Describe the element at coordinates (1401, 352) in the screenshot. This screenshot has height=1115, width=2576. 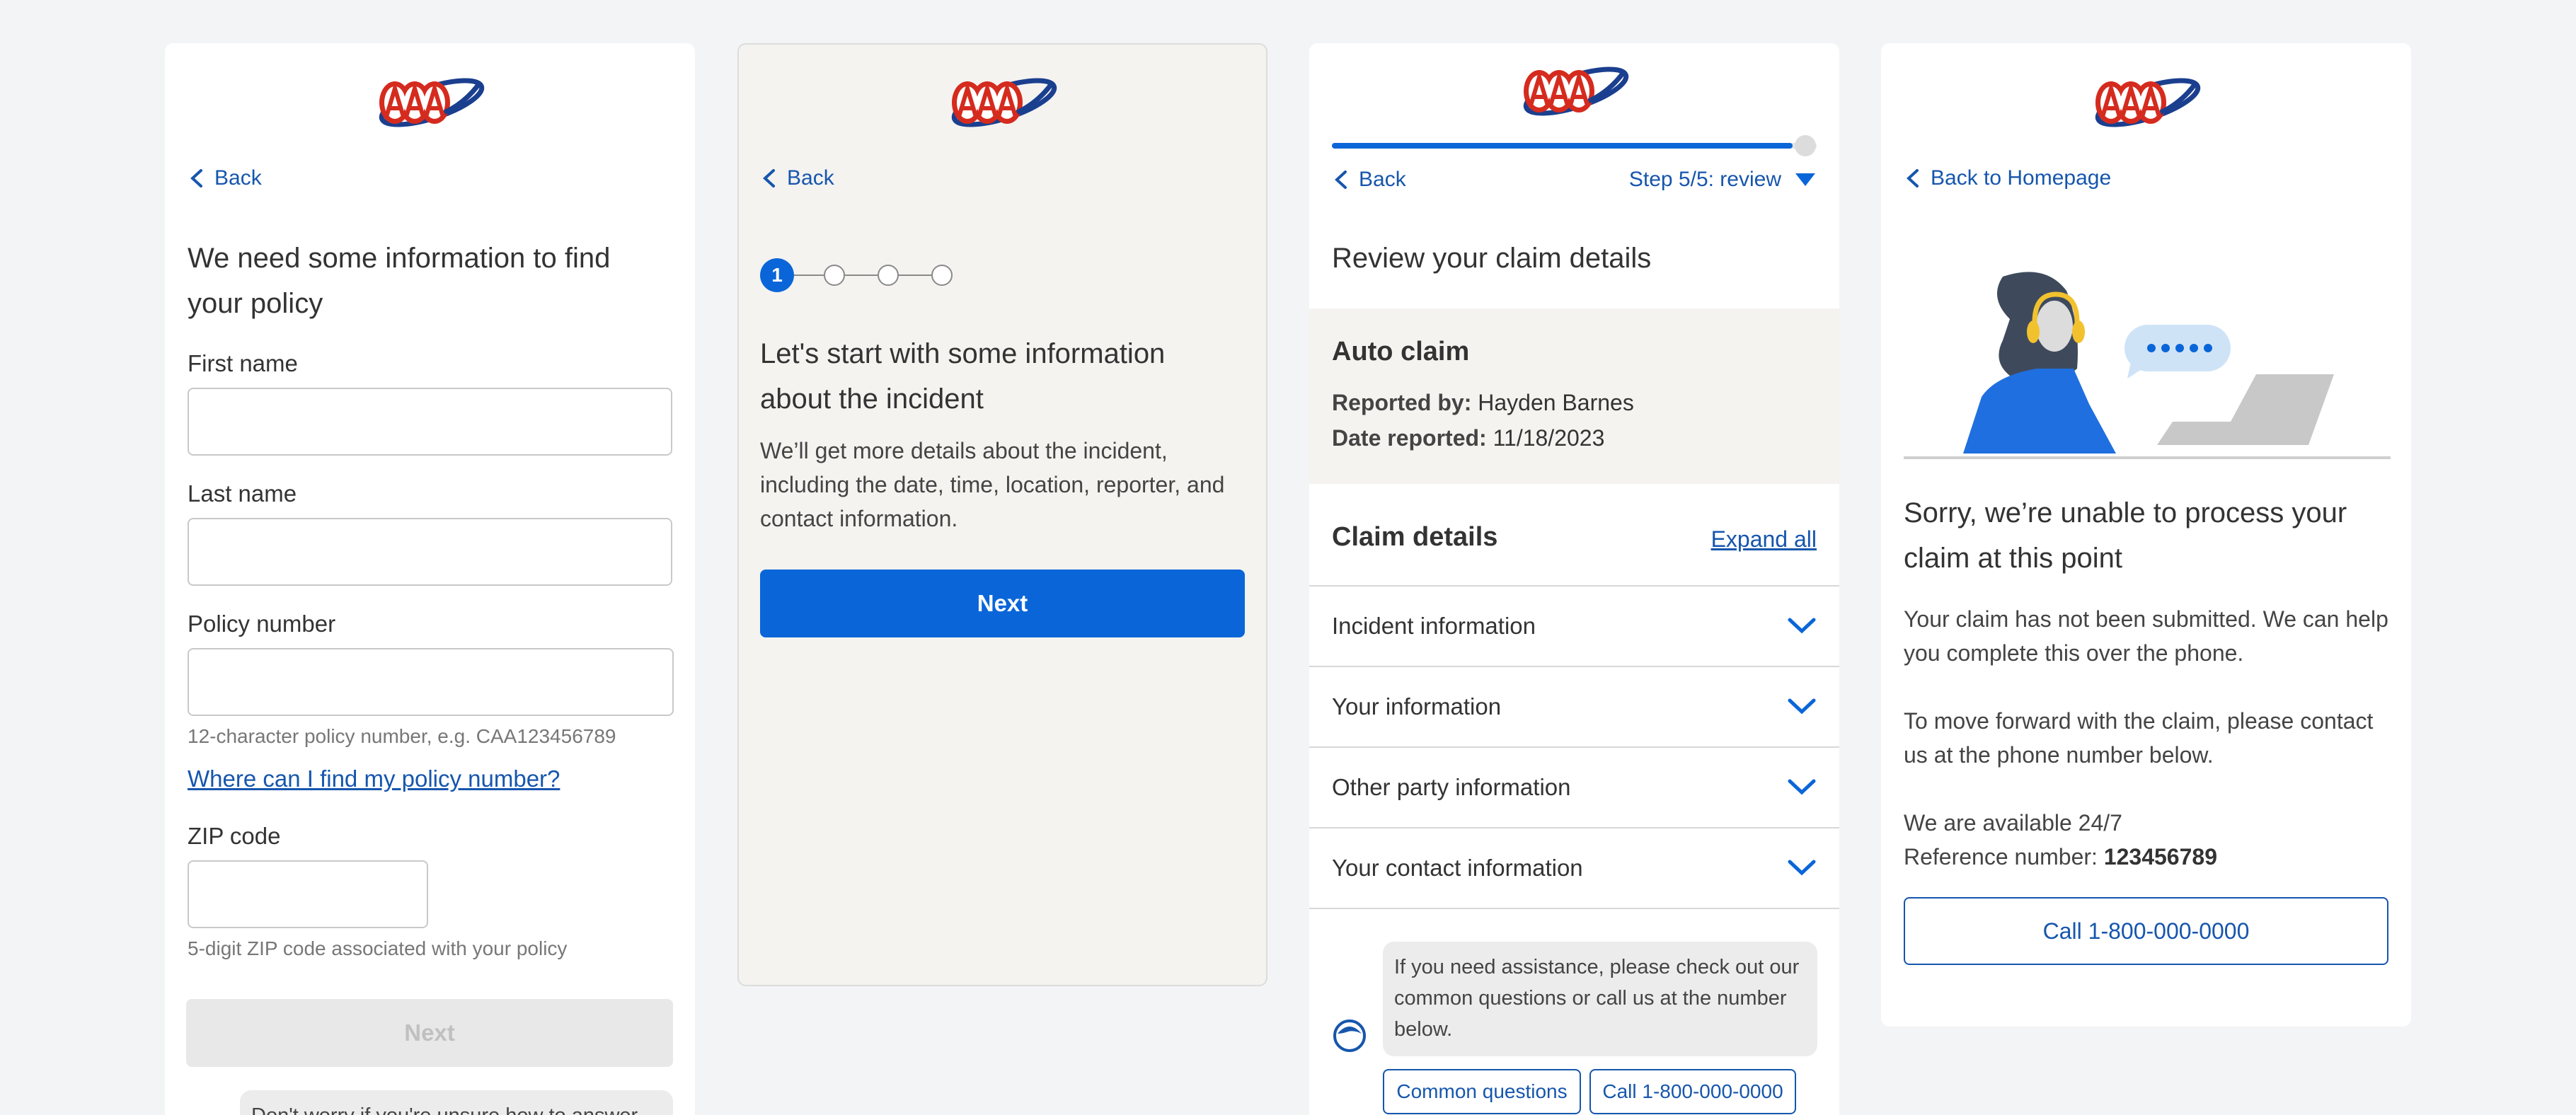
I see `claim-type: Auto claim` at that location.